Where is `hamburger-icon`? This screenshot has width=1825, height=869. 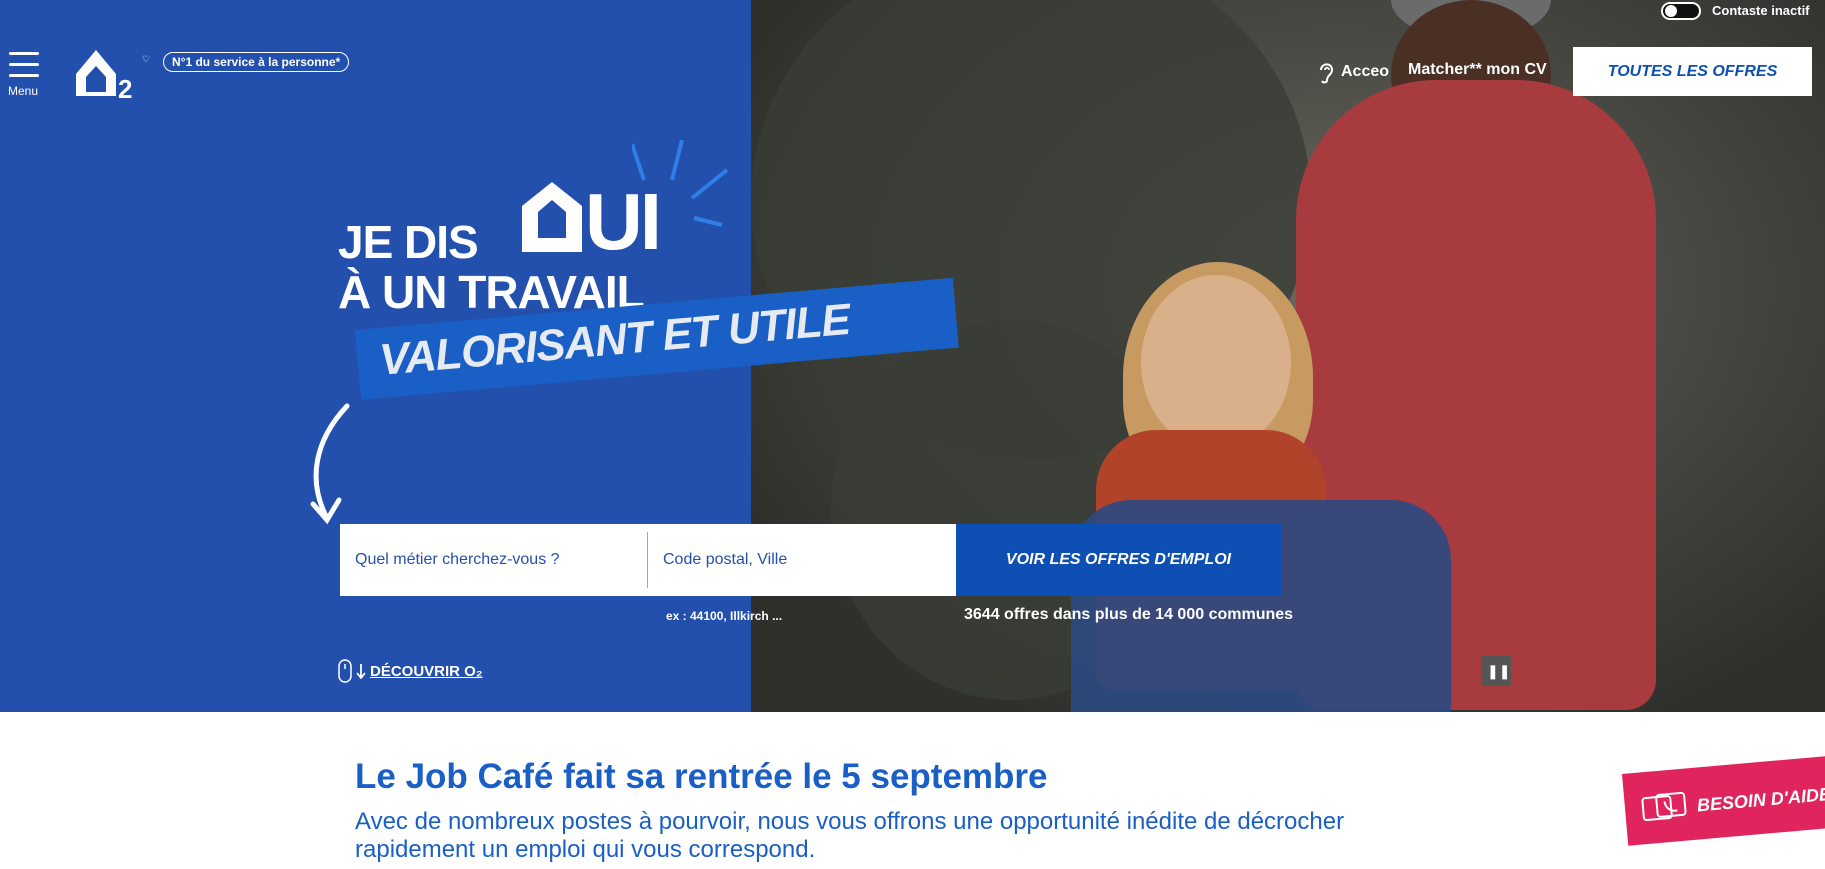 hamburger-icon is located at coordinates (24, 53).